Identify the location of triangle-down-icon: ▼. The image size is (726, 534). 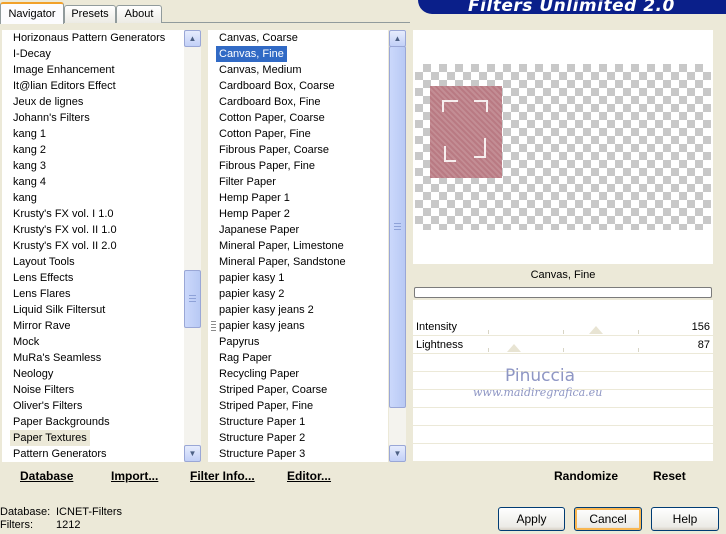
(397, 453).